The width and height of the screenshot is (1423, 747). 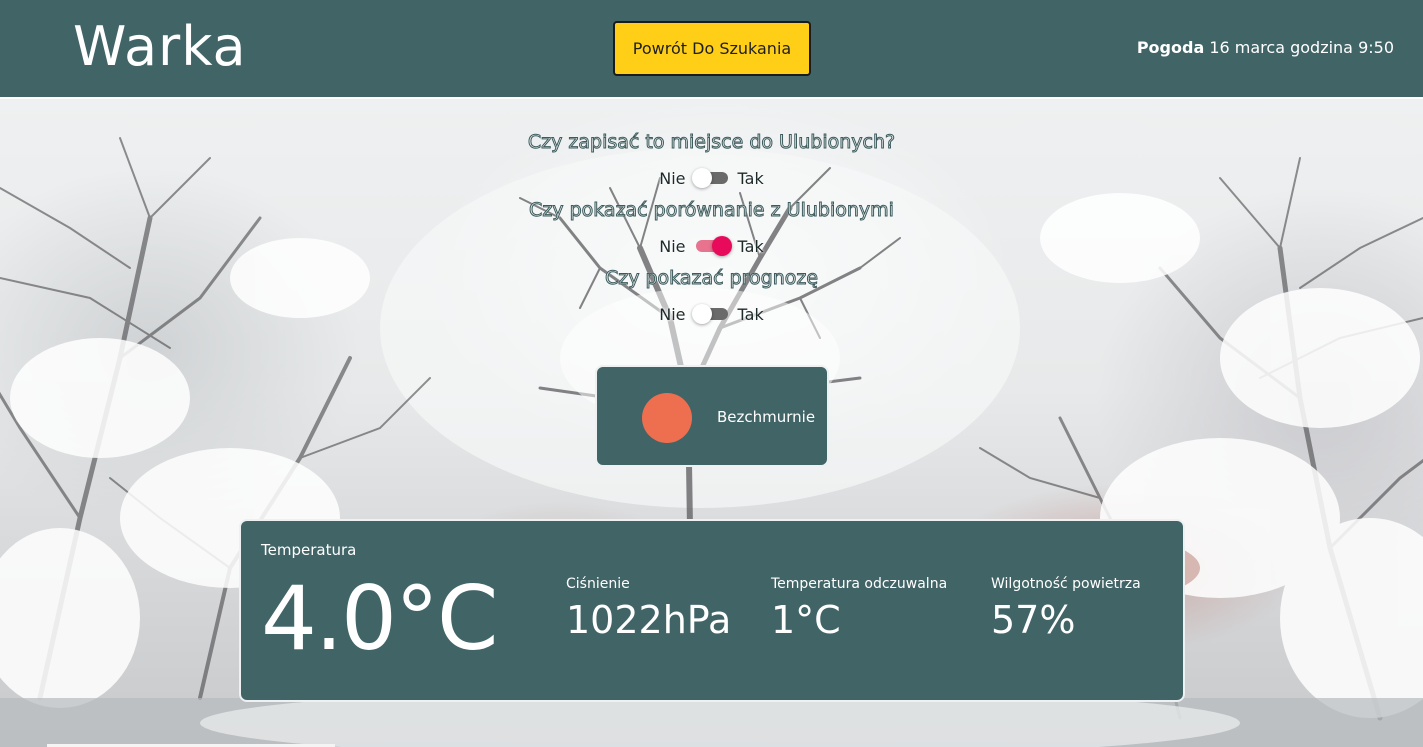 I want to click on toggle-row-save-favorite: Nie Tak, so click(x=711, y=178).